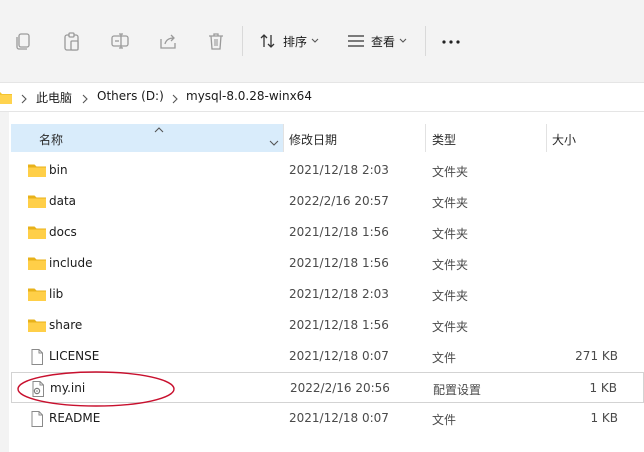 This screenshot has height=452, width=644. I want to click on rename-icon, so click(120, 41).